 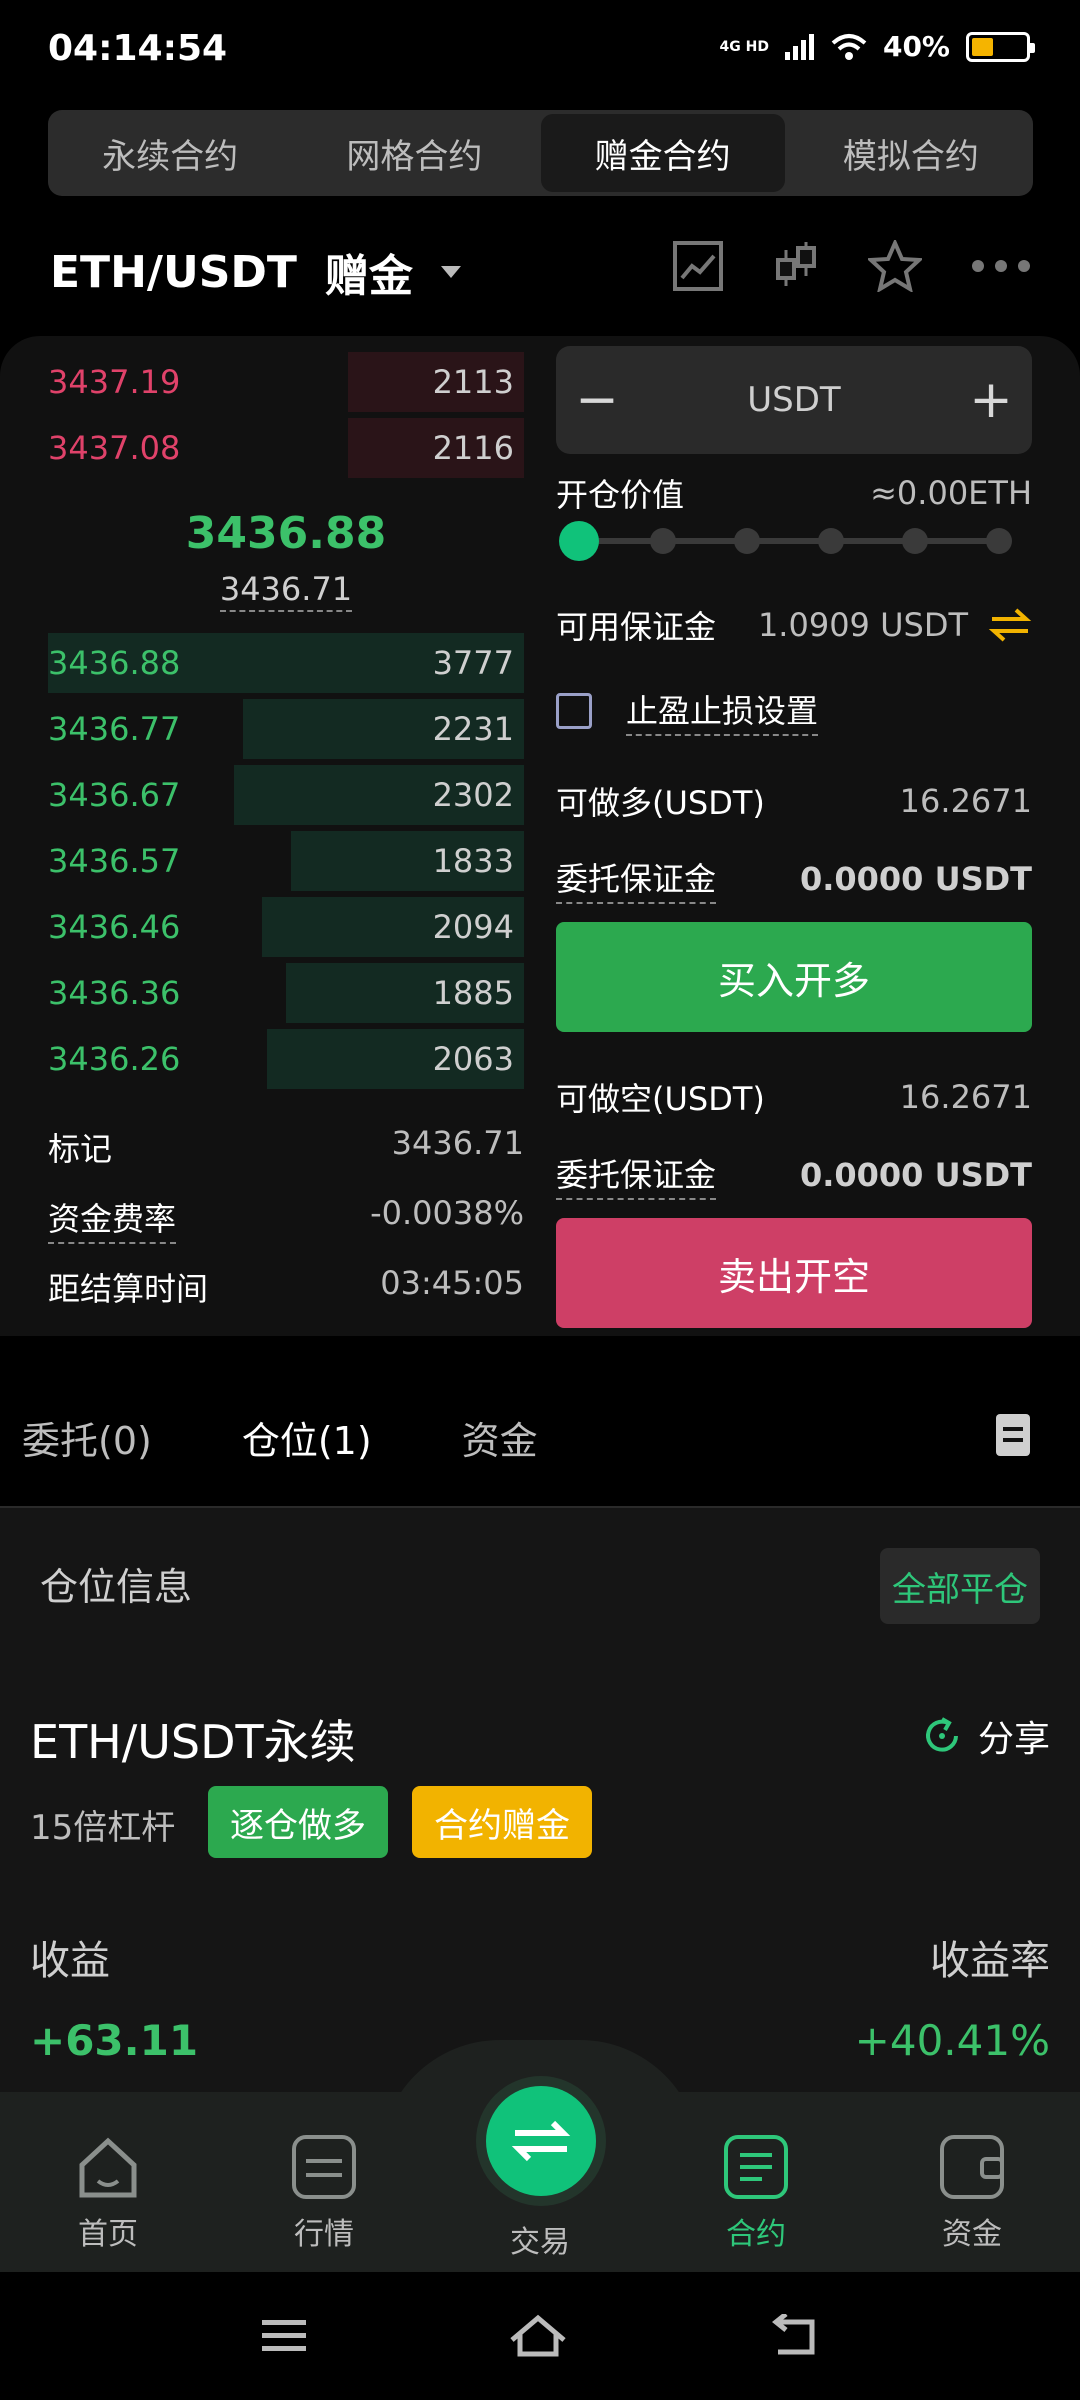 What do you see at coordinates (990, 1961) in the screenshot?
I see `roe-label: 收益率` at bounding box center [990, 1961].